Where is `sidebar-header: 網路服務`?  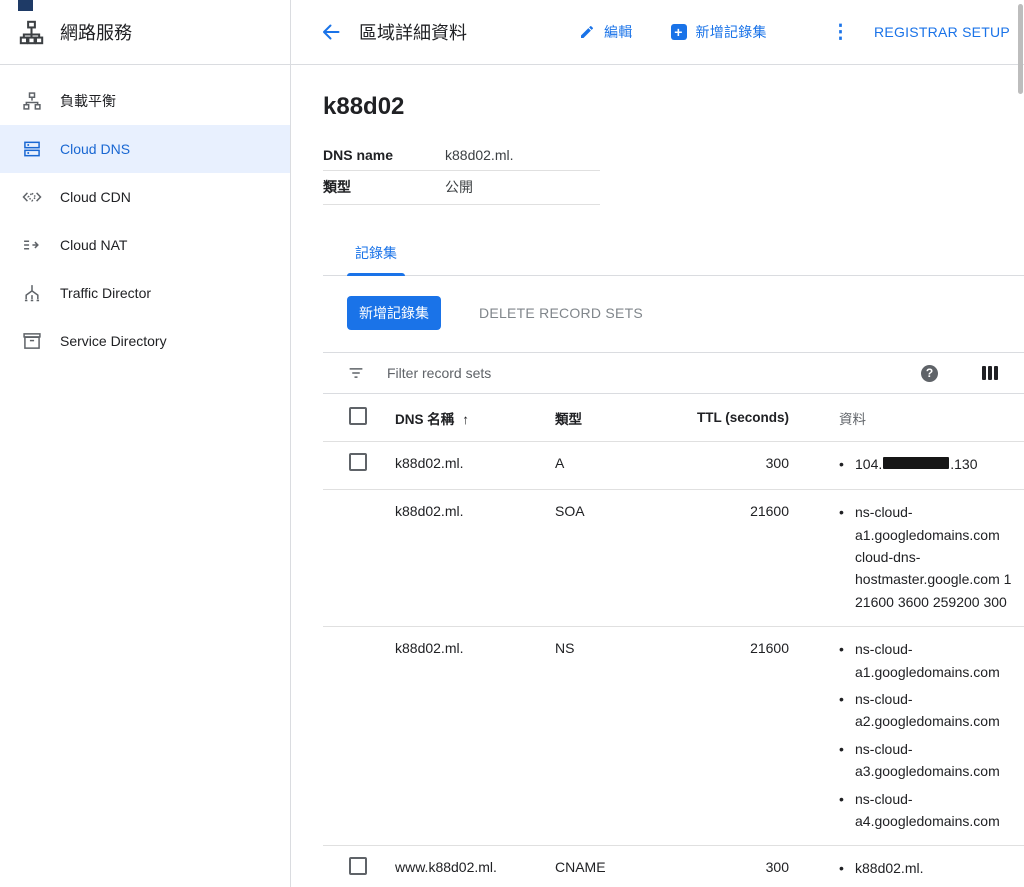 sidebar-header: 網路服務 is located at coordinates (145, 32).